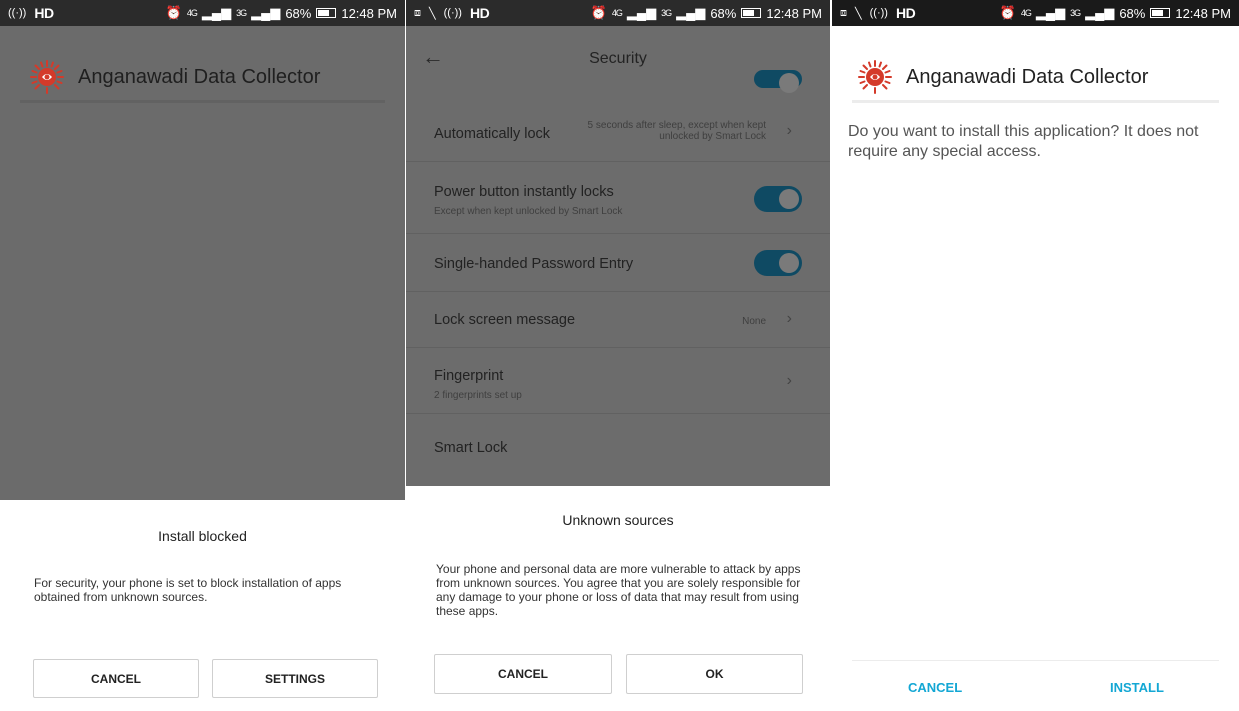  I want to click on dialog-title: Install blocked, so click(202, 536).